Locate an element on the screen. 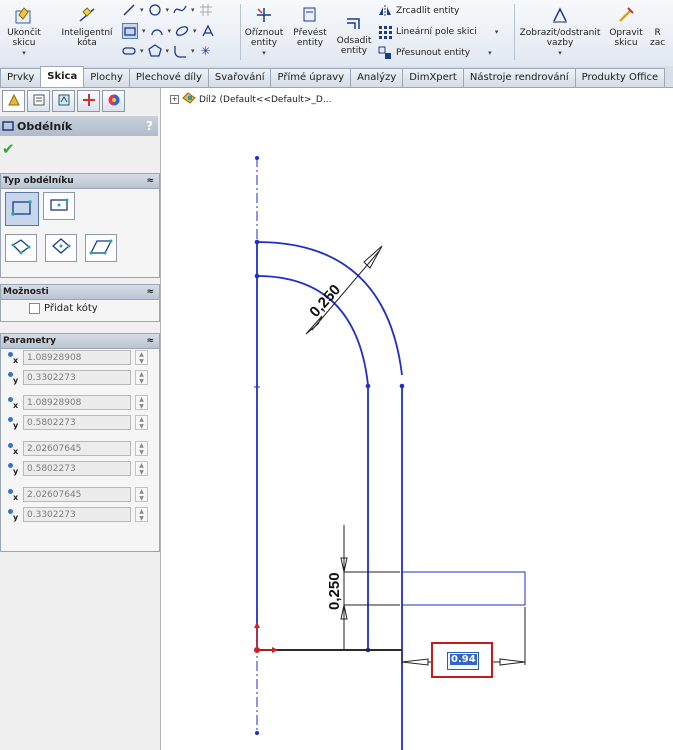 This screenshot has width=673, height=750. rectangle-icon is located at coordinates (130, 31).